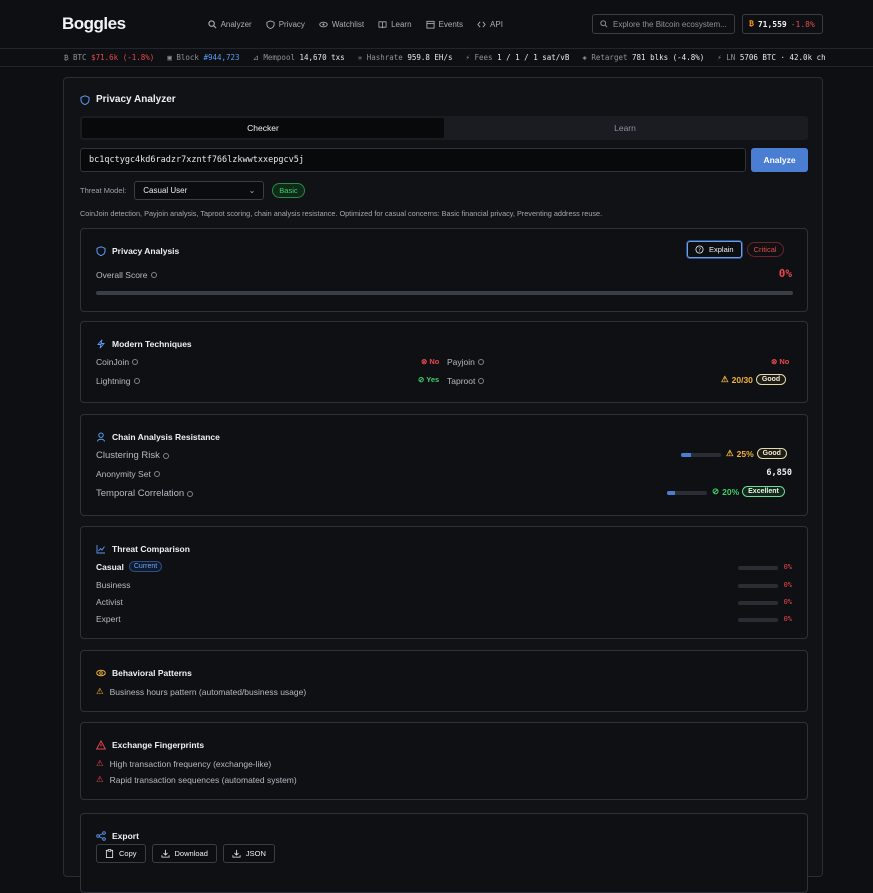 The height and width of the screenshot is (893, 873). I want to click on tab-learn: Learn, so click(625, 128).